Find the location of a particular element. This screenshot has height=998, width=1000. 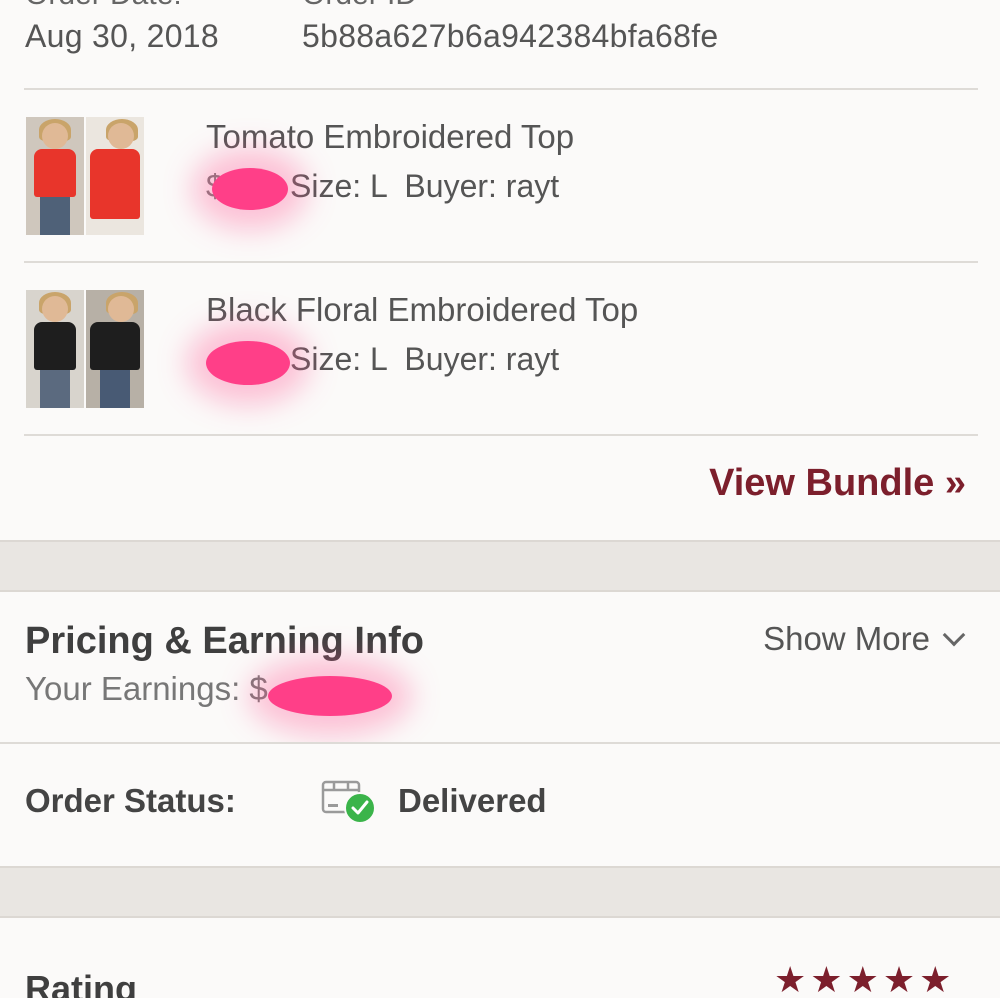

order-id-label: Order ID is located at coordinates (359, 6).